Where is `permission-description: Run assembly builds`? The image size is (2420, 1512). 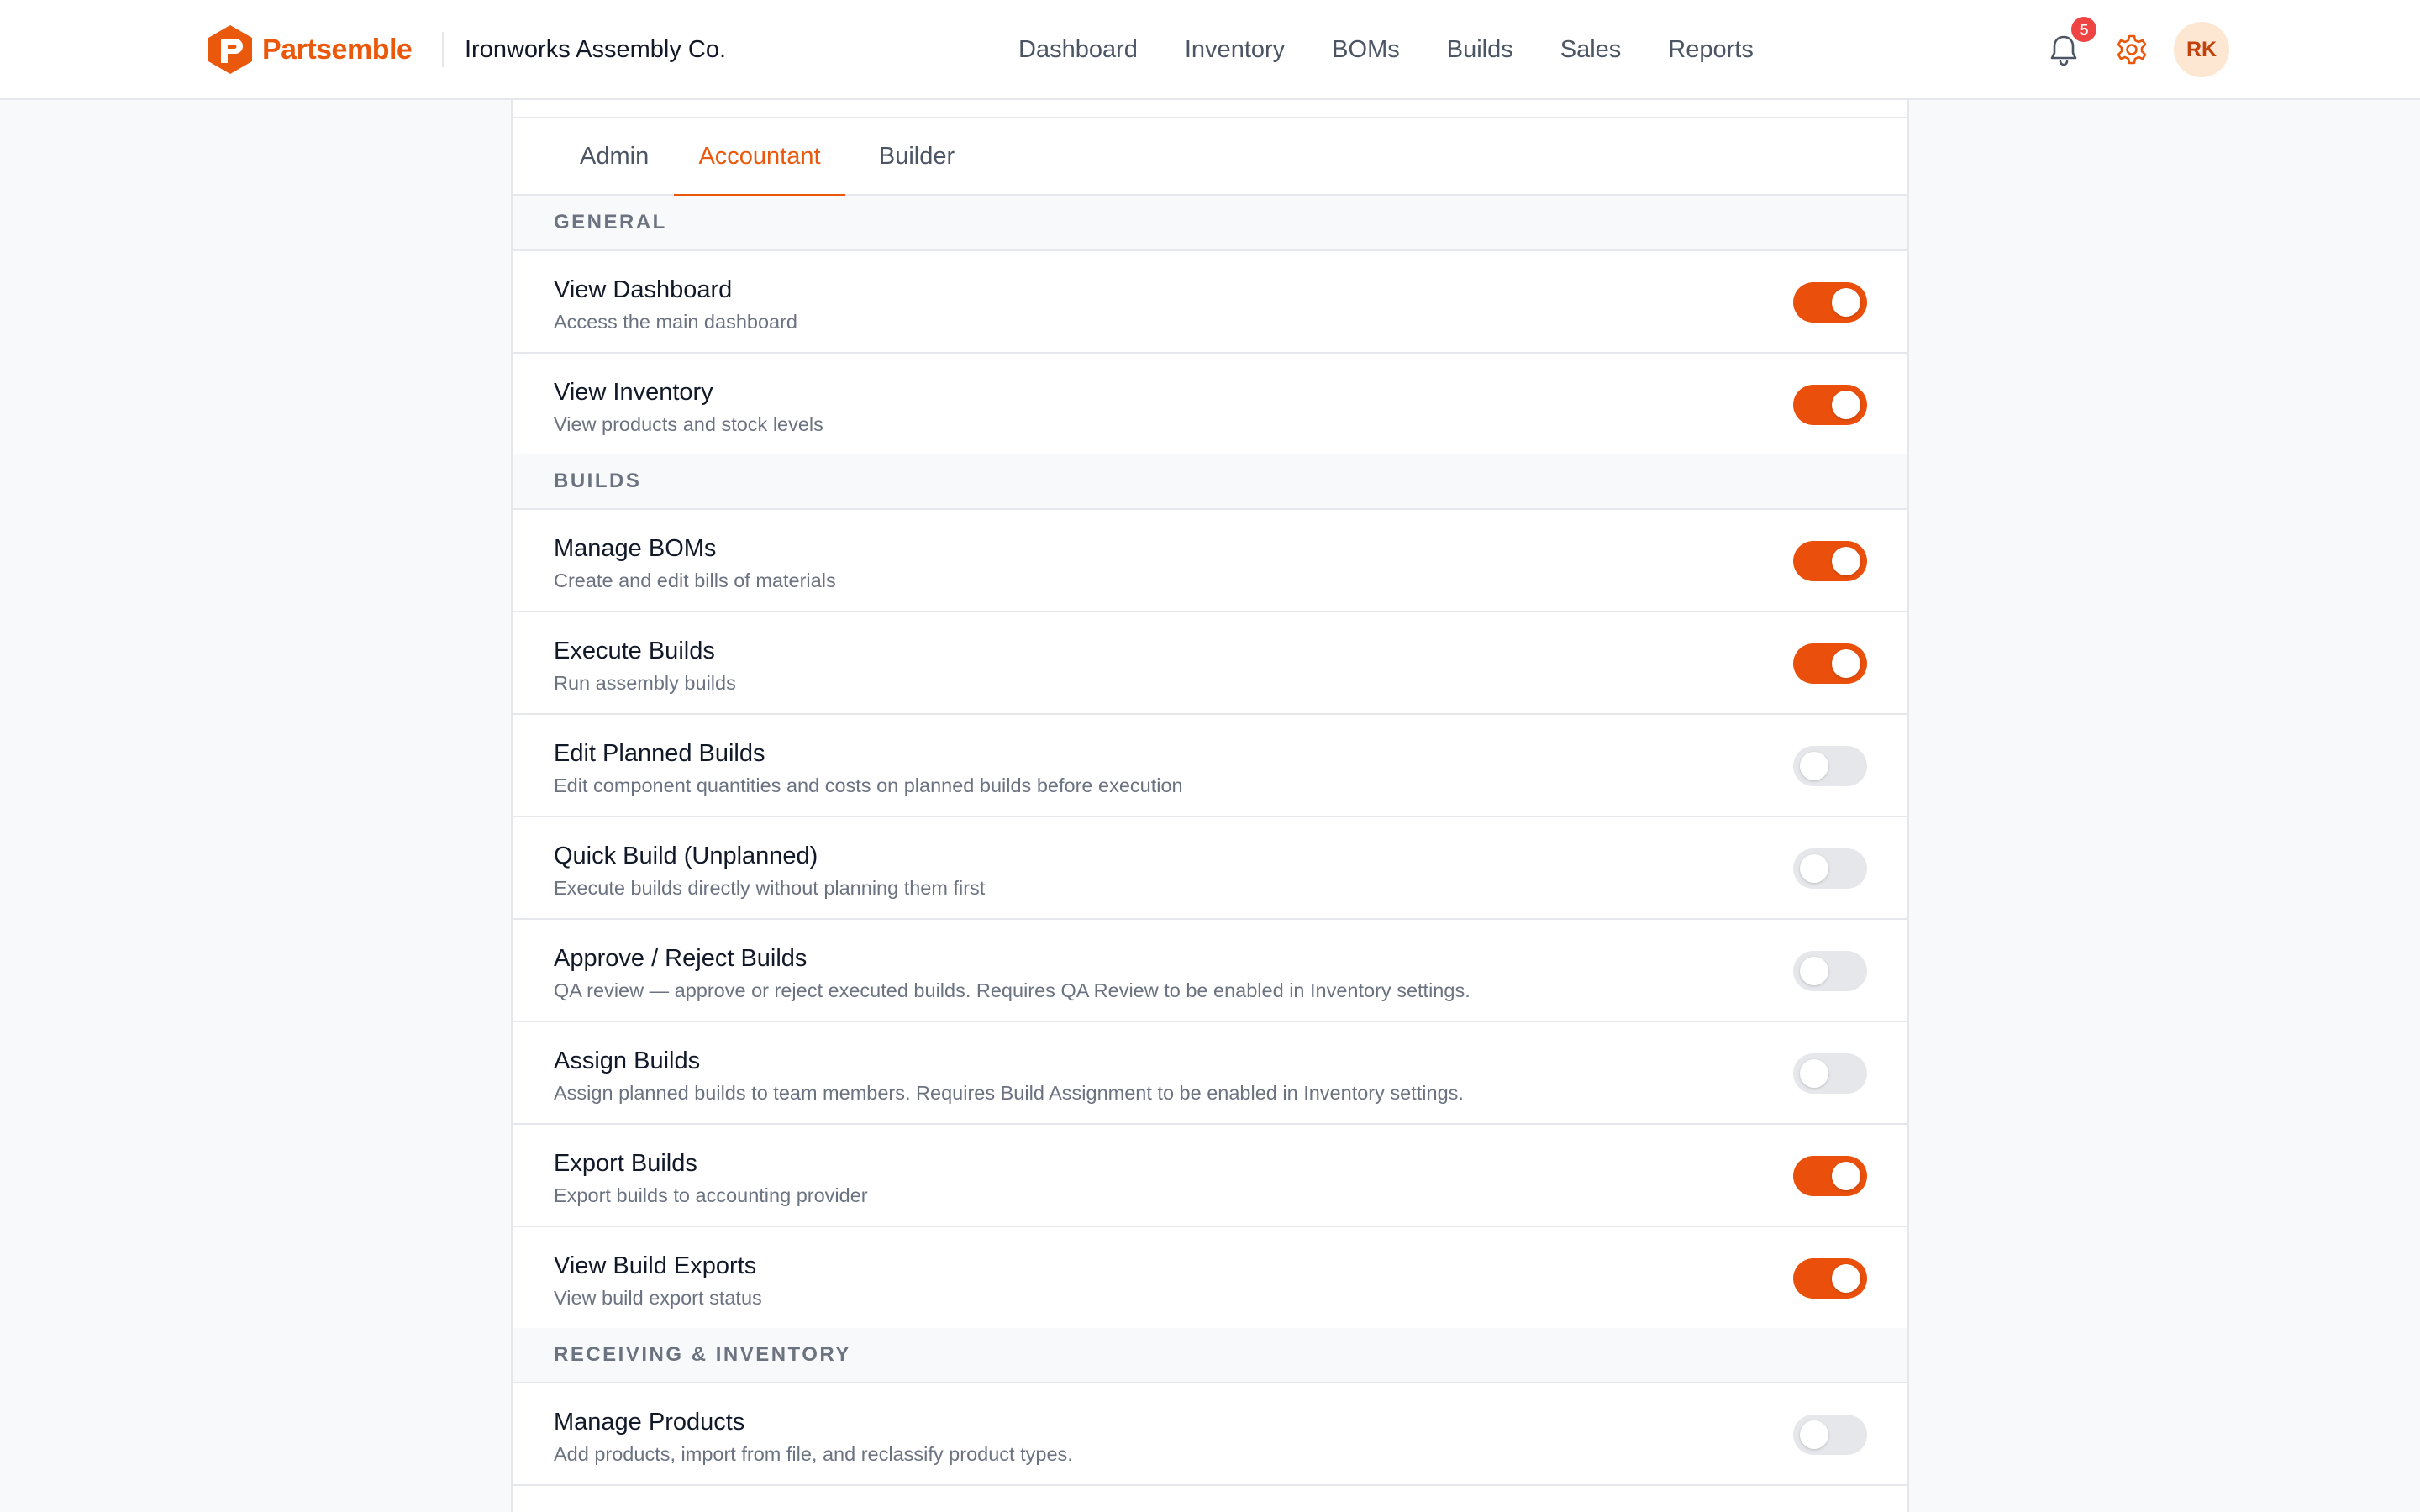
permission-description: Run assembly builds is located at coordinates (645, 683).